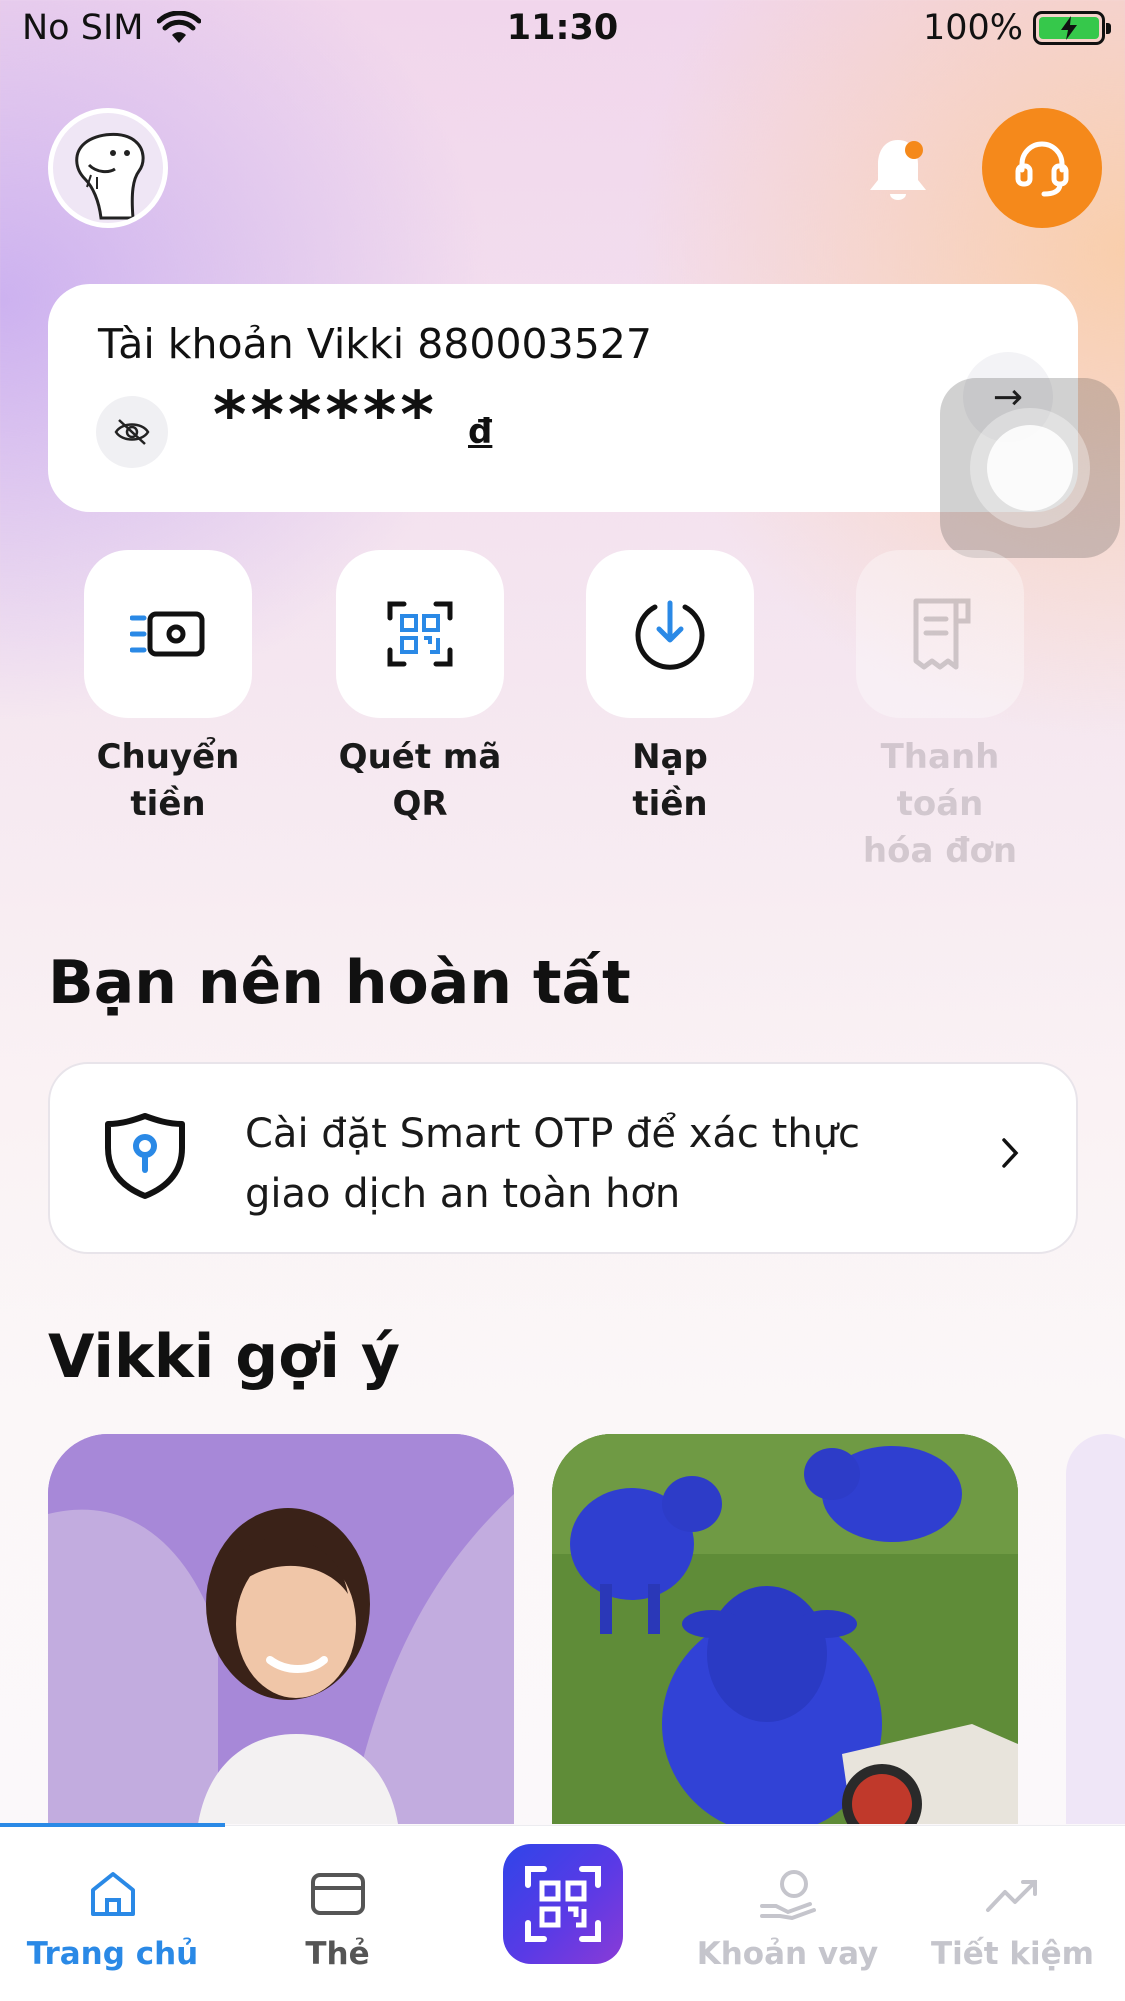 This screenshot has height=2001, width=1125. I want to click on balance-masked: ******, so click(325, 416).